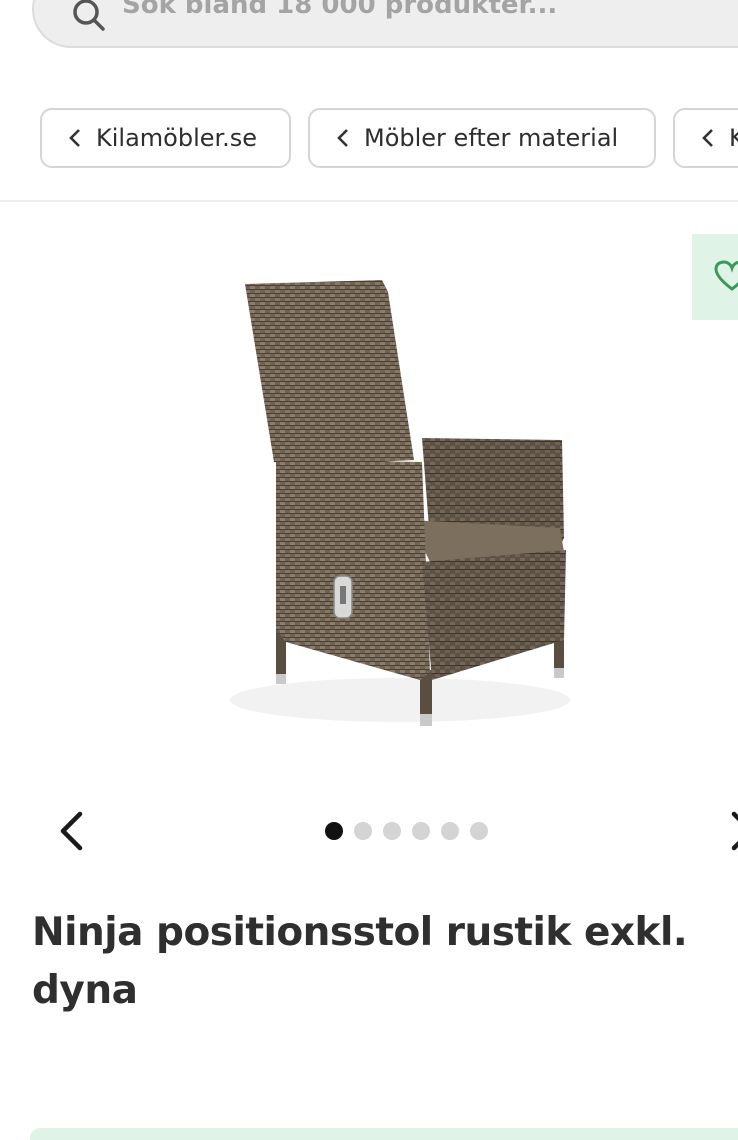 The width and height of the screenshot is (738, 1140). I want to click on carousel-next-button, so click(733, 831).